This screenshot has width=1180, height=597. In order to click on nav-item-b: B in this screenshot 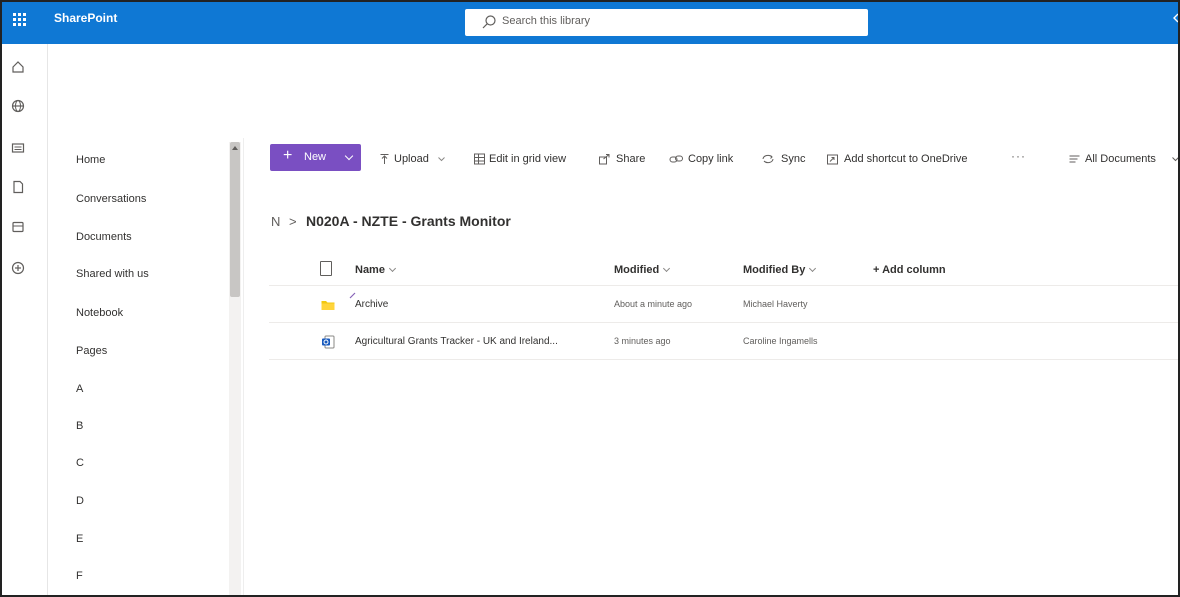, I will do `click(79, 426)`.